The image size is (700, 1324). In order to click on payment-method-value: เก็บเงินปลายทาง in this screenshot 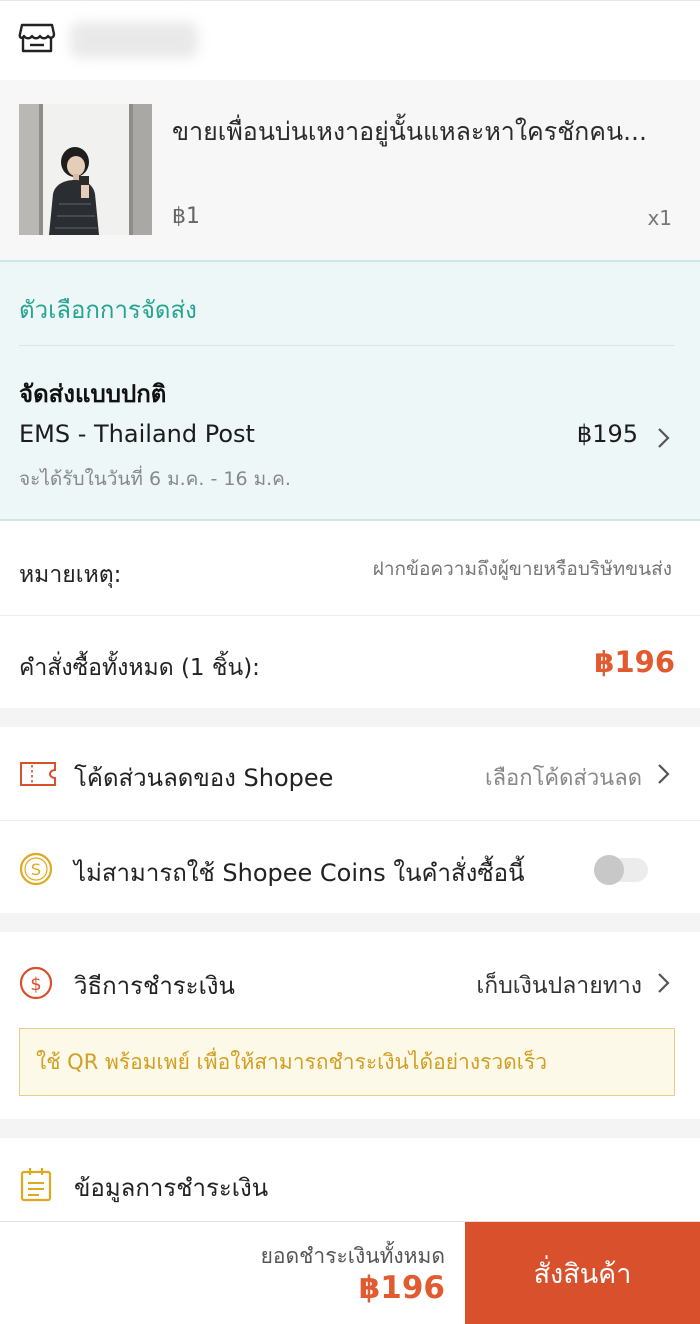, I will do `click(559, 986)`.